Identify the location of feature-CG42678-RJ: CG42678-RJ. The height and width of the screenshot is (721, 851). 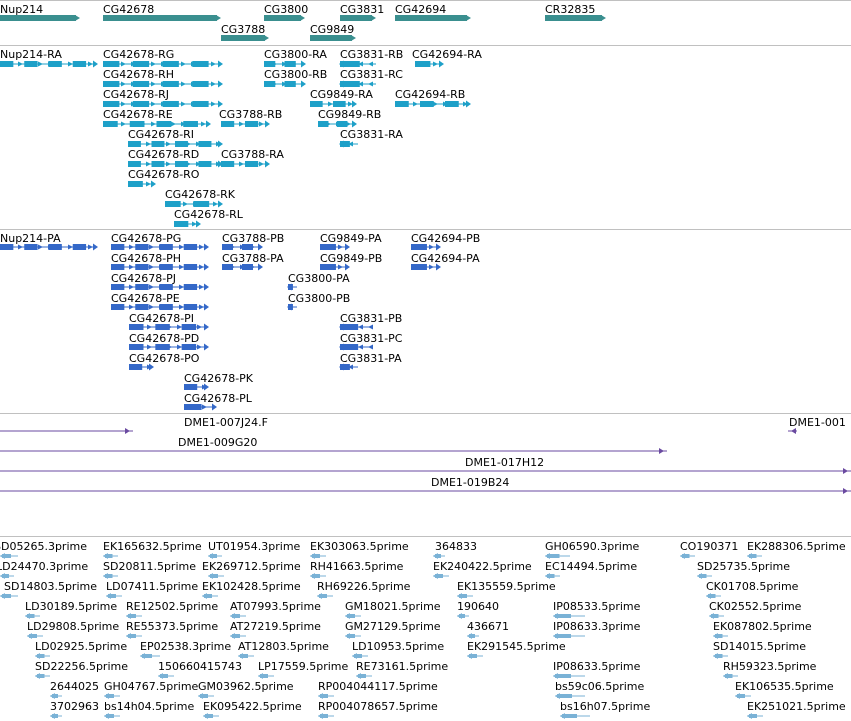
(163, 98).